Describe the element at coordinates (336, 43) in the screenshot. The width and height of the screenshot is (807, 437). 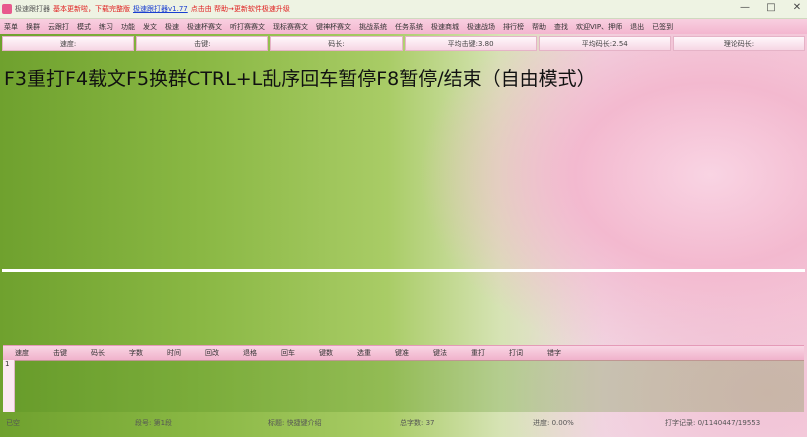
I see `stat-code-length: 码长:` at that location.